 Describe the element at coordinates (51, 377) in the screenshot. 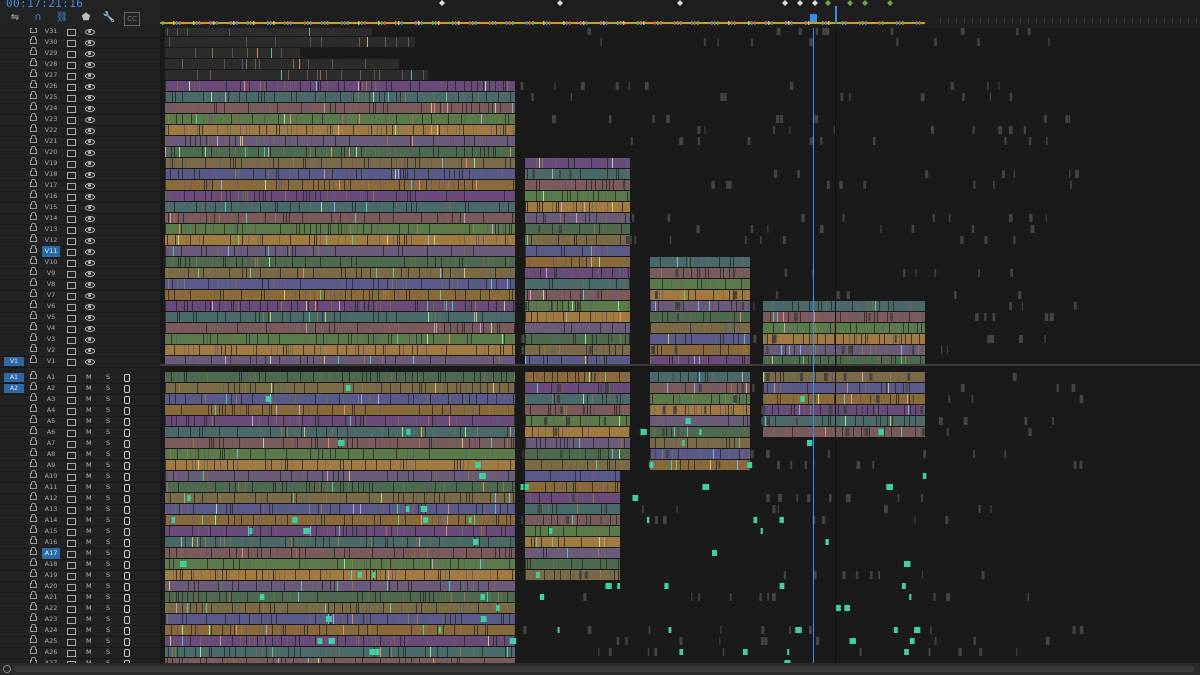

I see `track-name: A1` at that location.